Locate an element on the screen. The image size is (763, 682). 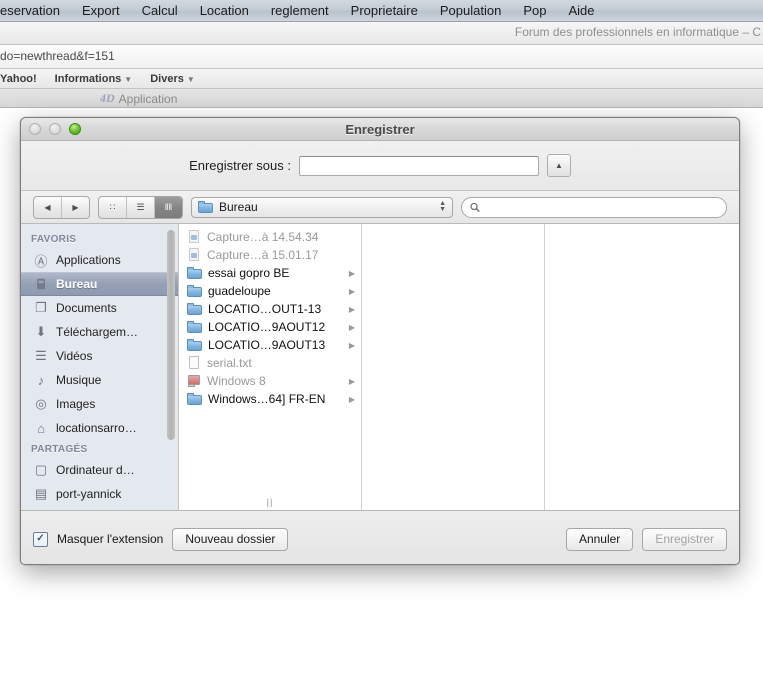
view-mode-switcher: ∷ ☰ ‖‖ is located at coordinates (140, 207).